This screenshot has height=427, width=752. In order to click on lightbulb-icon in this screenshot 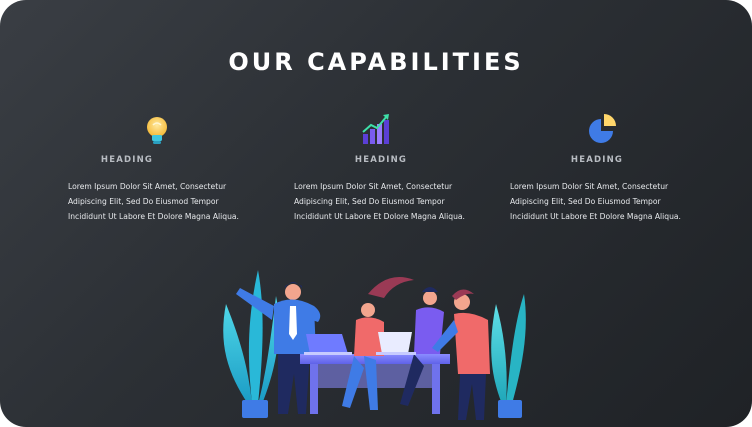, I will do `click(160, 131)`.